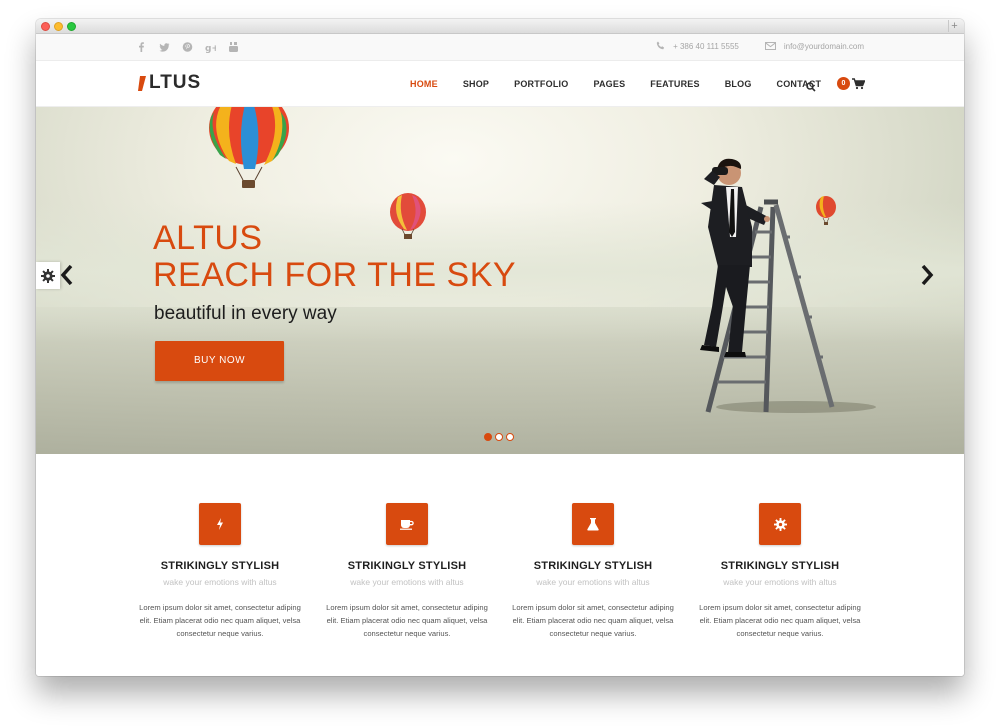 The image size is (1000, 727). I want to click on menu-item-features: FEATURES, so click(674, 84).